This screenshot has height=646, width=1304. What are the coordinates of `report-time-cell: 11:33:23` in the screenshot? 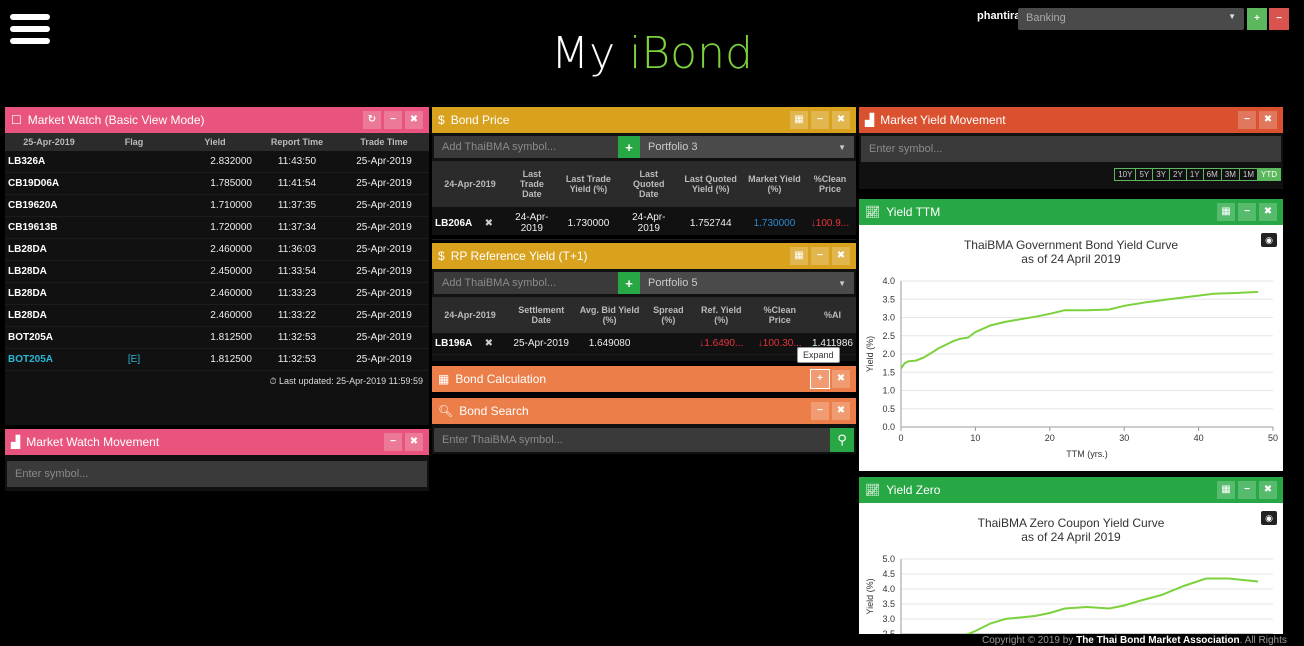 It's located at (297, 293).